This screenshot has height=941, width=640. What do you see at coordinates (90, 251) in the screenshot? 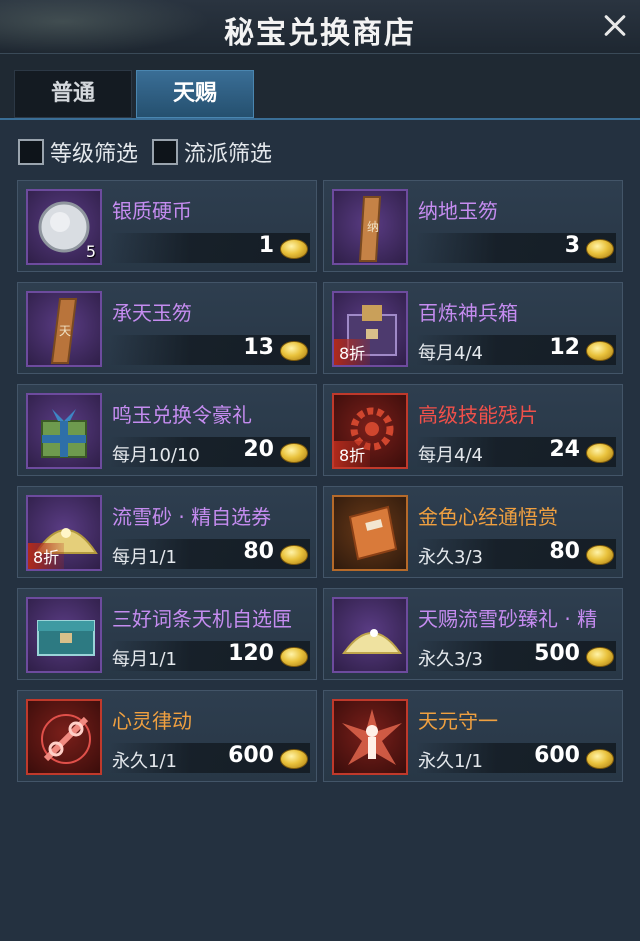
I see `item-count: 5` at bounding box center [90, 251].